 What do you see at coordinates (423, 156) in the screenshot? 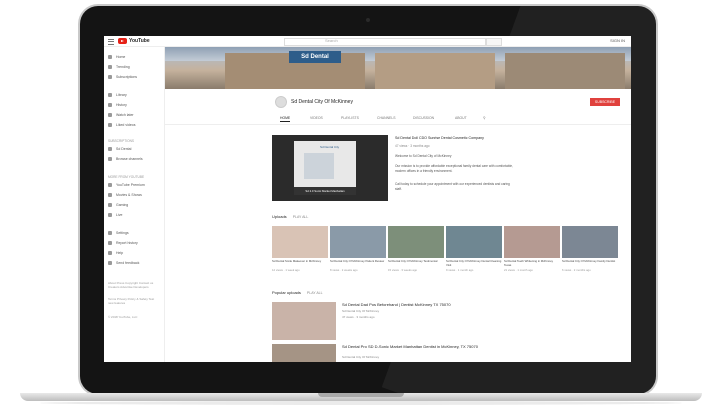
I see `featured-desc-1: Welcome to Sd Dental City of McKinney` at bounding box center [423, 156].